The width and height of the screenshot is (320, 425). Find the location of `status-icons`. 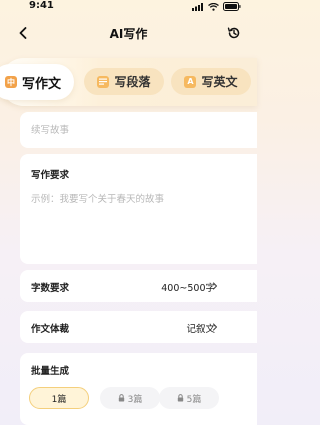

status-icons is located at coordinates (216, 6).